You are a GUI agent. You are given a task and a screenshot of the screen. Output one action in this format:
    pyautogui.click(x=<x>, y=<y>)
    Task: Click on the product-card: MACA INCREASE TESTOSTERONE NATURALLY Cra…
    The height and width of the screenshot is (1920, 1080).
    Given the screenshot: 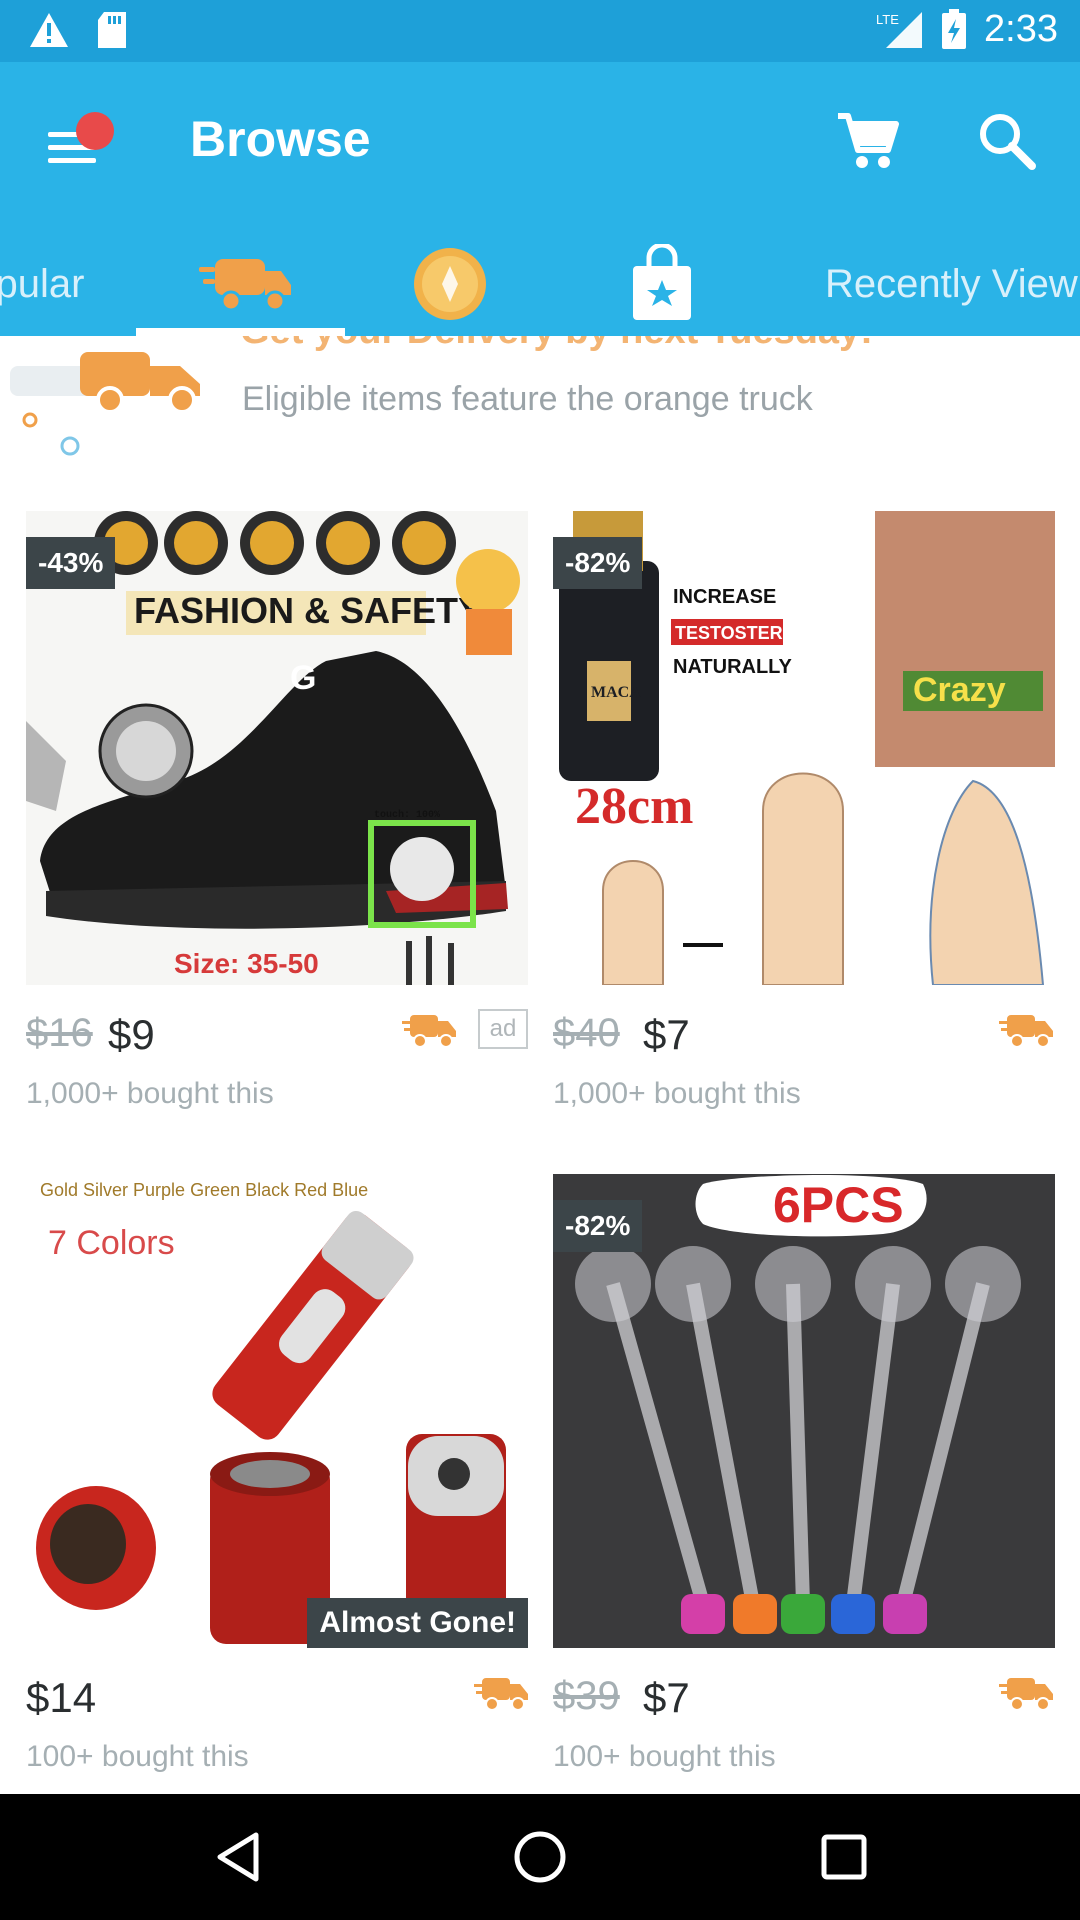 What is the action you would take?
    pyautogui.click(x=804, y=811)
    